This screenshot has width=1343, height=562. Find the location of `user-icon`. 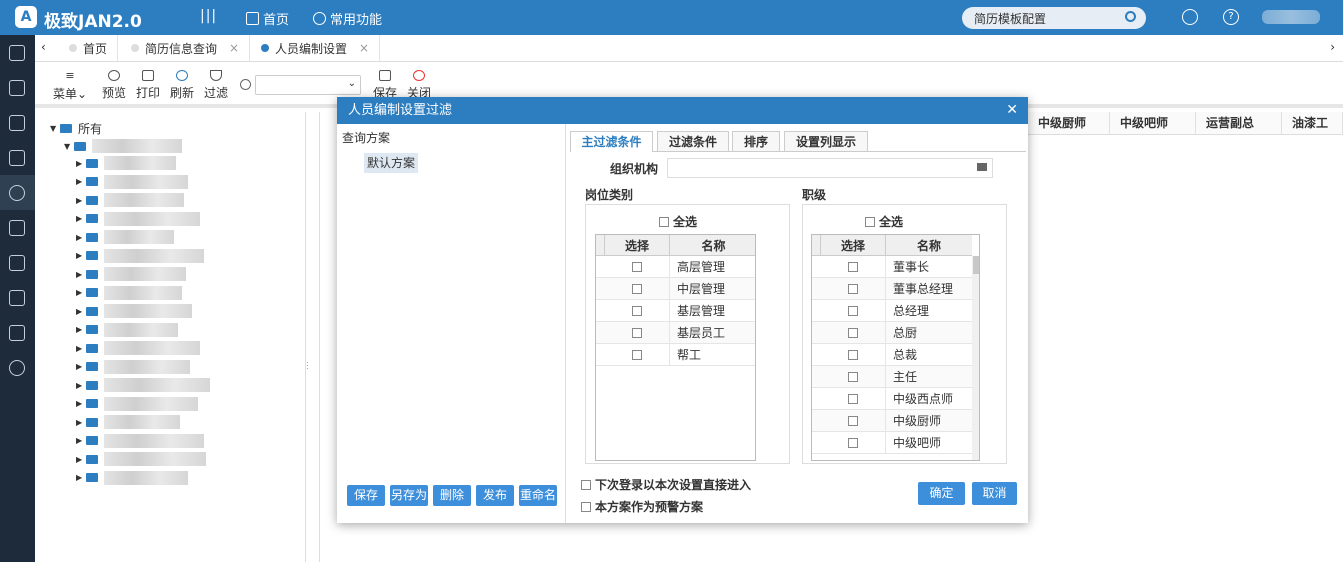

user-icon is located at coordinates (17, 193).